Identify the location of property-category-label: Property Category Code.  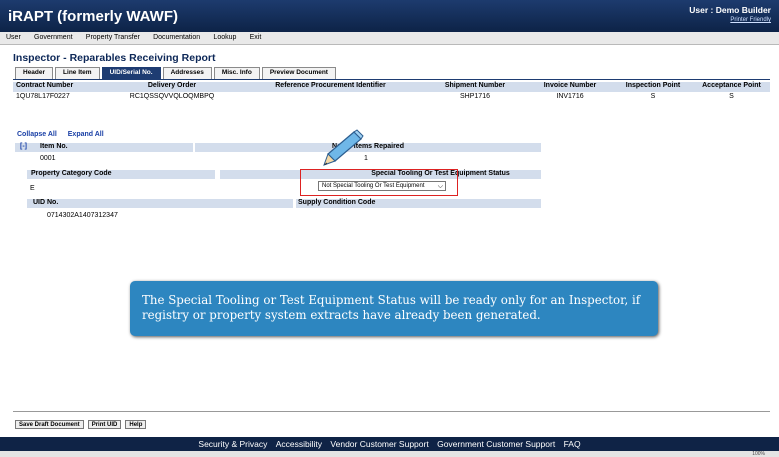
(71, 173).